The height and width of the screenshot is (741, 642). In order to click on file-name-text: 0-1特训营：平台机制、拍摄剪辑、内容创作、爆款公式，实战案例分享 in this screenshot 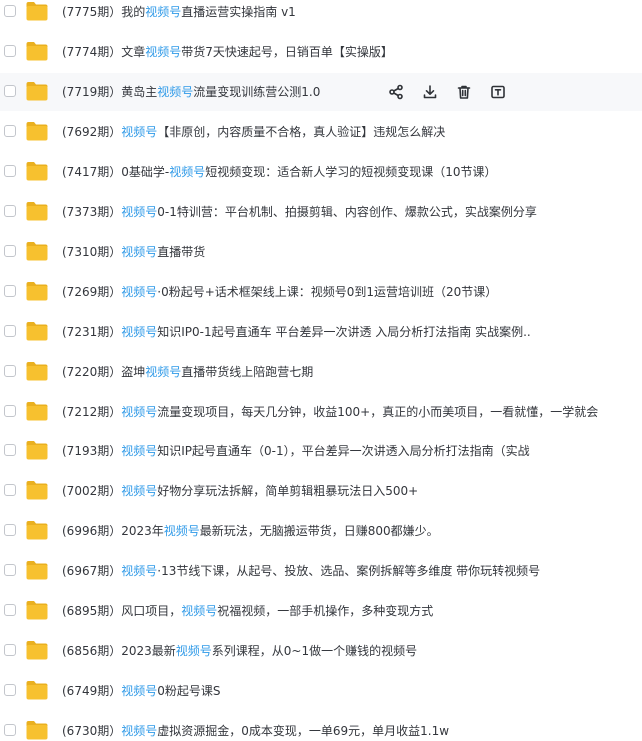, I will do `click(347, 211)`.